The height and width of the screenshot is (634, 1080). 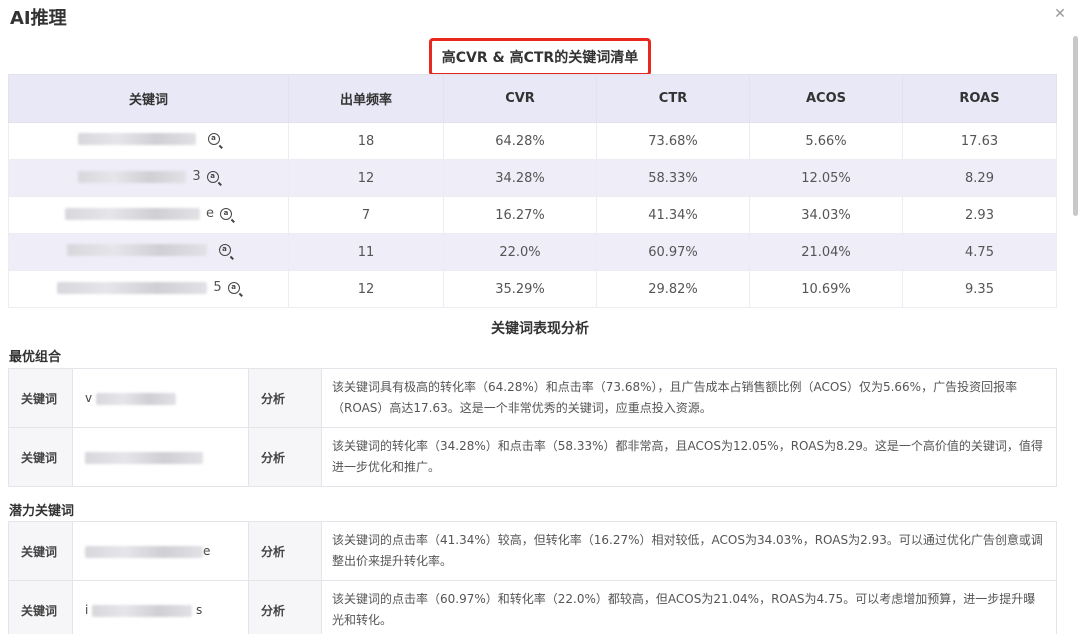 What do you see at coordinates (979, 178) in the screenshot?
I see `roas-cell: 8.29` at bounding box center [979, 178].